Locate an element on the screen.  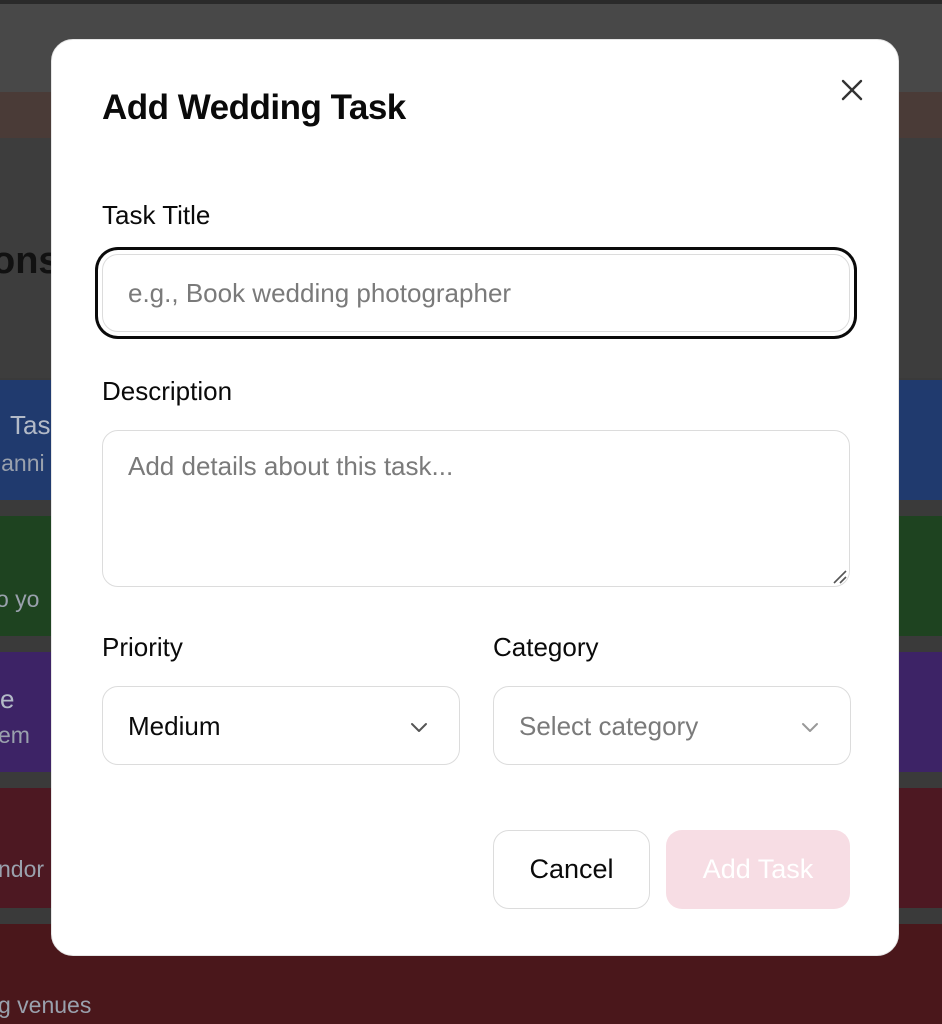
background-card-text: ndor is located at coordinates (22, 869).